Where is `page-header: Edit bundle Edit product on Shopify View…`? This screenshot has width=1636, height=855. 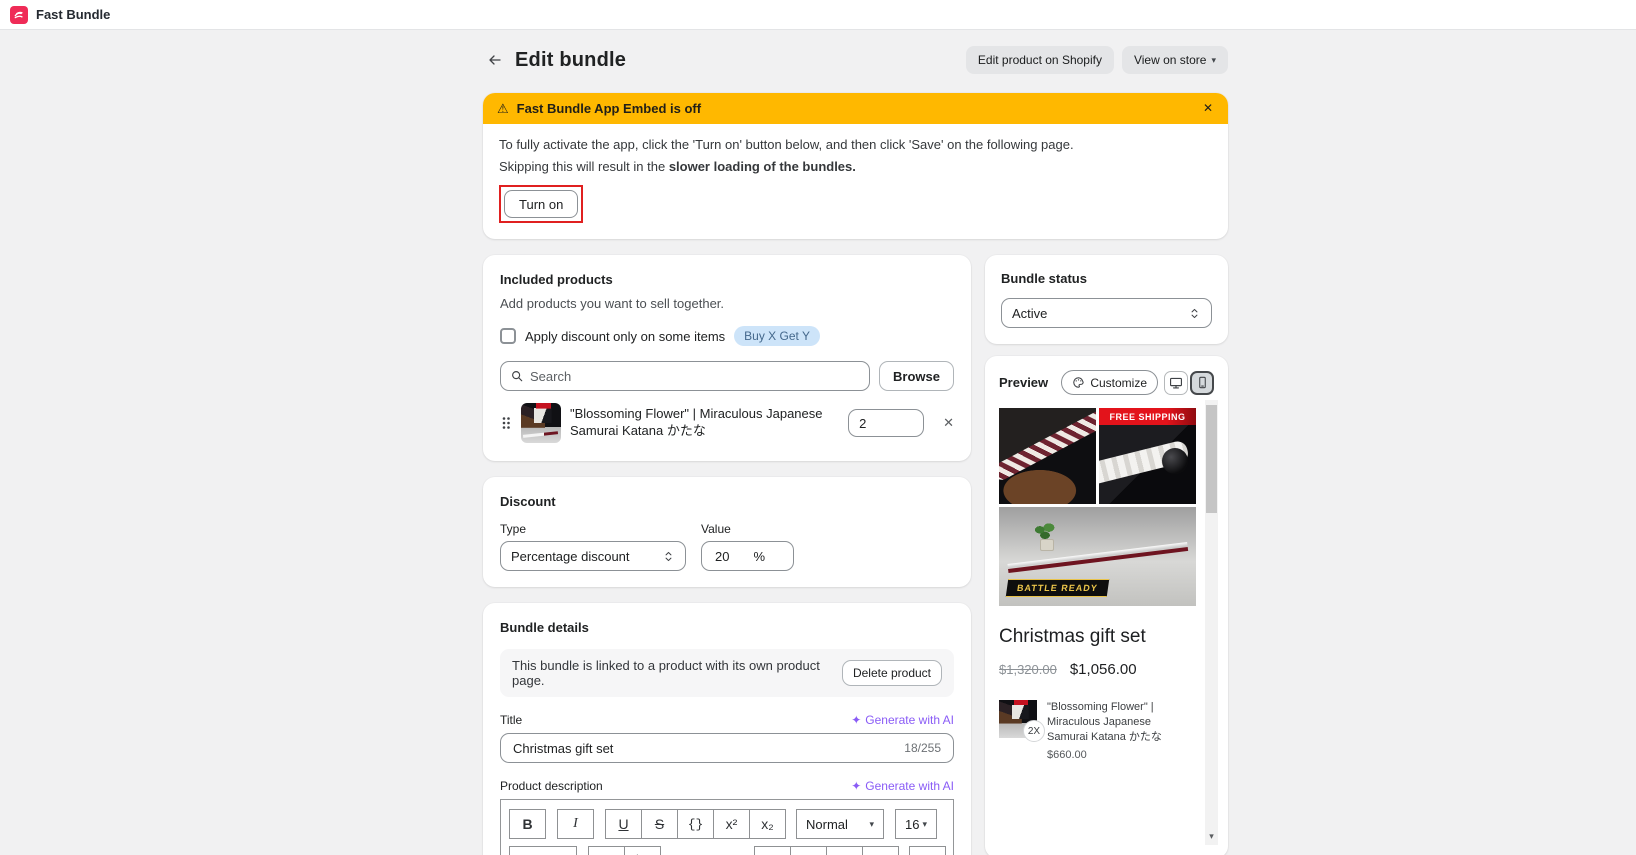 page-header: Edit bundle Edit product on Shopify View… is located at coordinates (855, 60).